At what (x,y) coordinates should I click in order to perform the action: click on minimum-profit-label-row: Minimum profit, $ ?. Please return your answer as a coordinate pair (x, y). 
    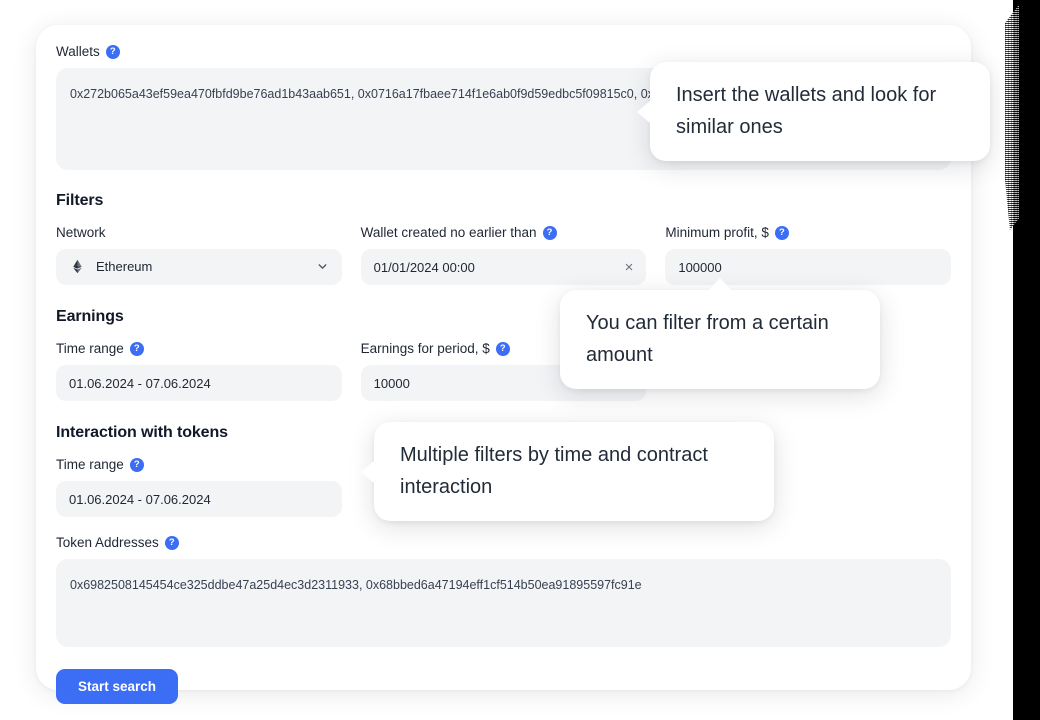
    Looking at the image, I should click on (808, 233).